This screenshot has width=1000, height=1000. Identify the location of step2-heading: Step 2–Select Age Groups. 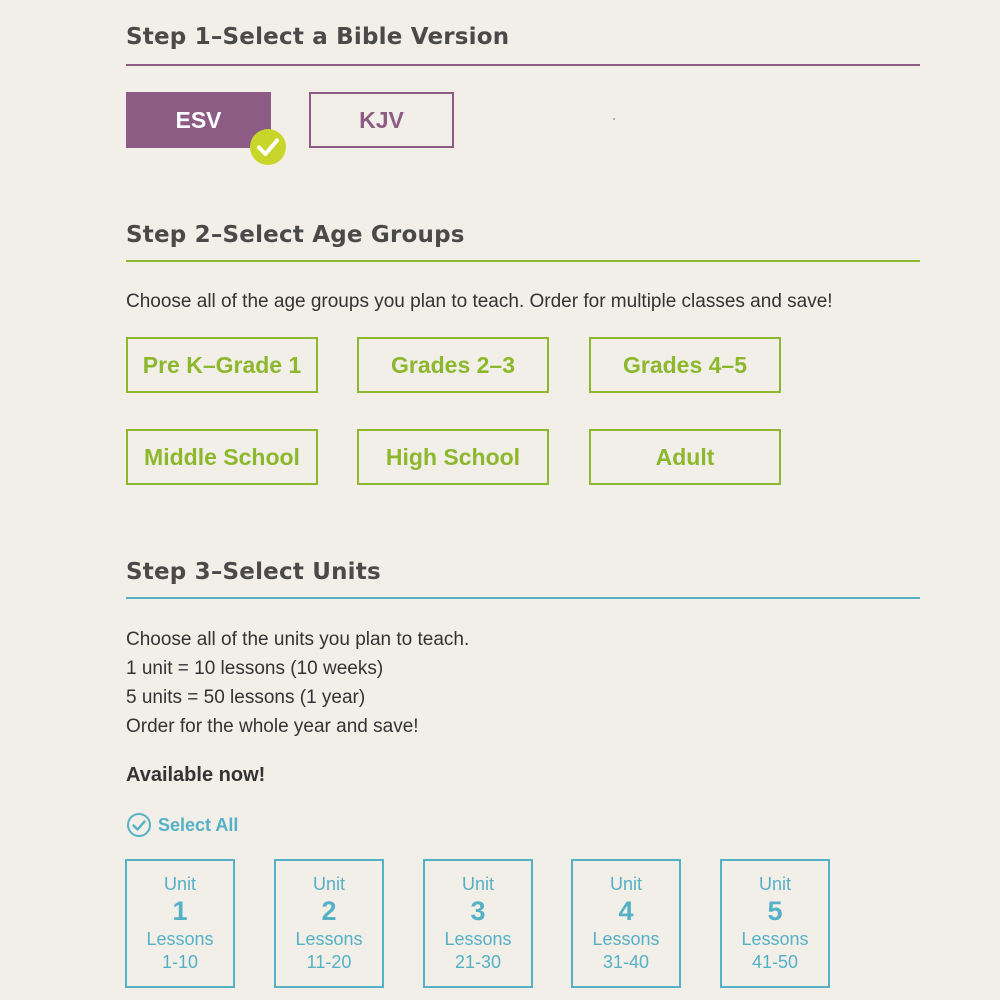
(295, 235).